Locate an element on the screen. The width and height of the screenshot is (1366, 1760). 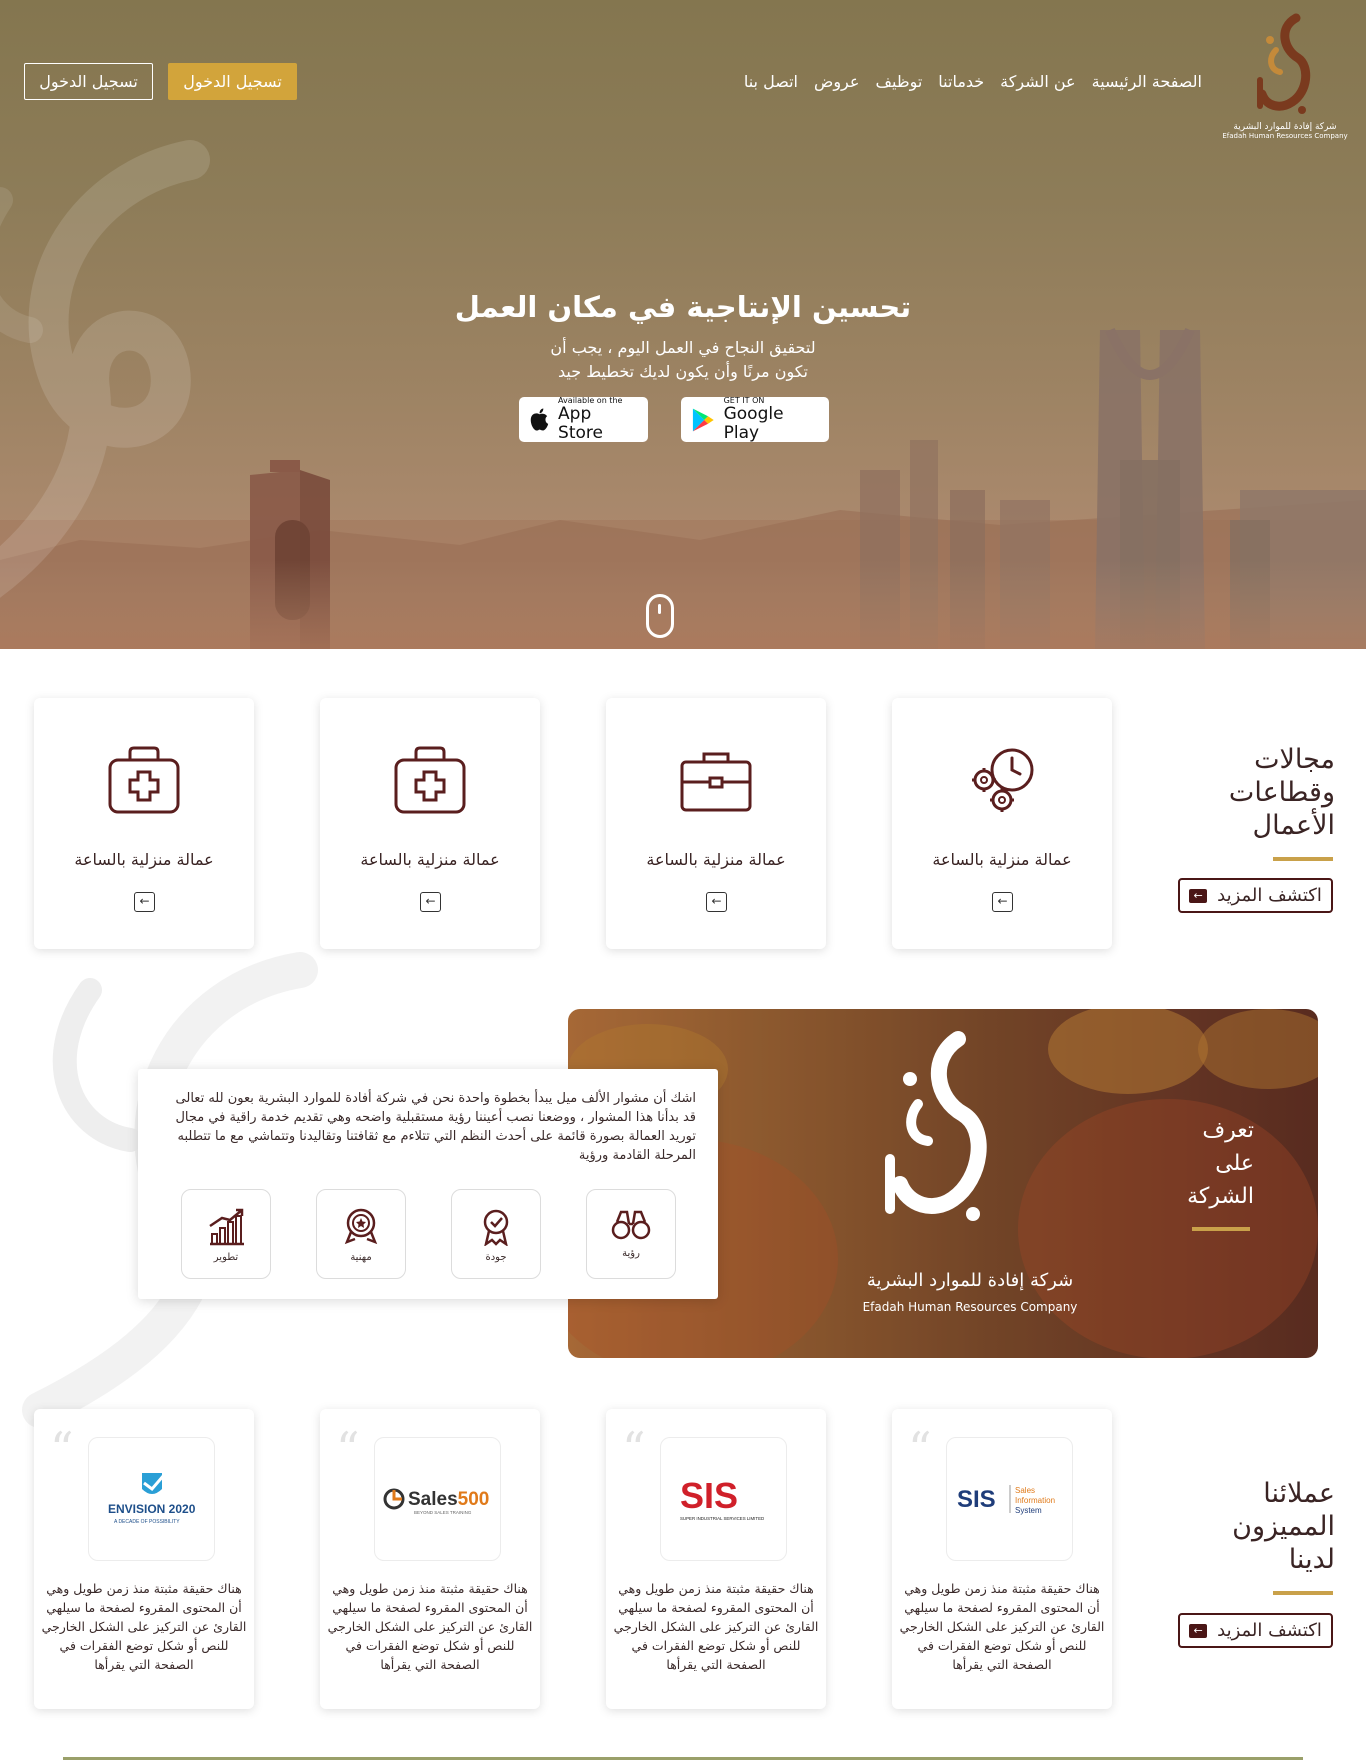
gears-clock-icon is located at coordinates (1003, 780).